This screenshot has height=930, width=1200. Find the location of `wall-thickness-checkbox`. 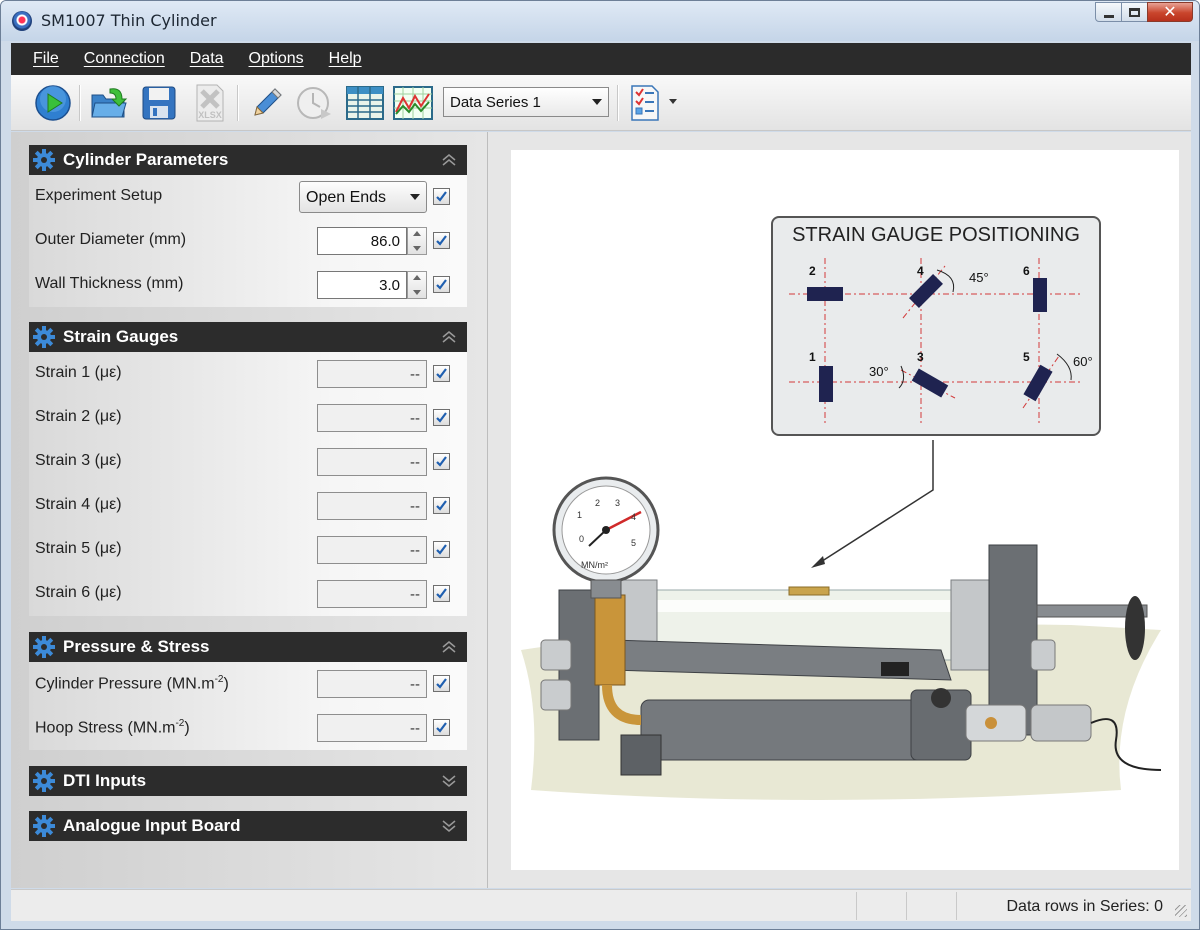

wall-thickness-checkbox is located at coordinates (441, 284).